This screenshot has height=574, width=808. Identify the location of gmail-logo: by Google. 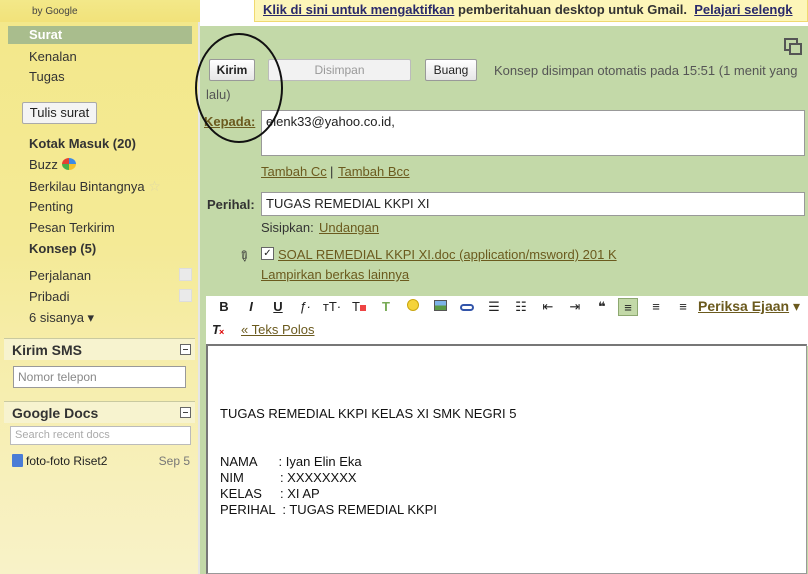
(100, 11).